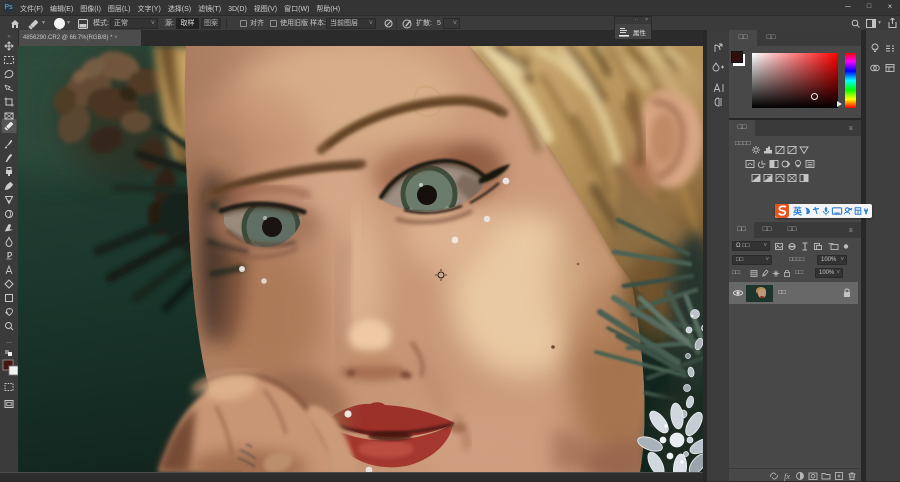  I want to click on svg-text: 英, so click(797, 211).